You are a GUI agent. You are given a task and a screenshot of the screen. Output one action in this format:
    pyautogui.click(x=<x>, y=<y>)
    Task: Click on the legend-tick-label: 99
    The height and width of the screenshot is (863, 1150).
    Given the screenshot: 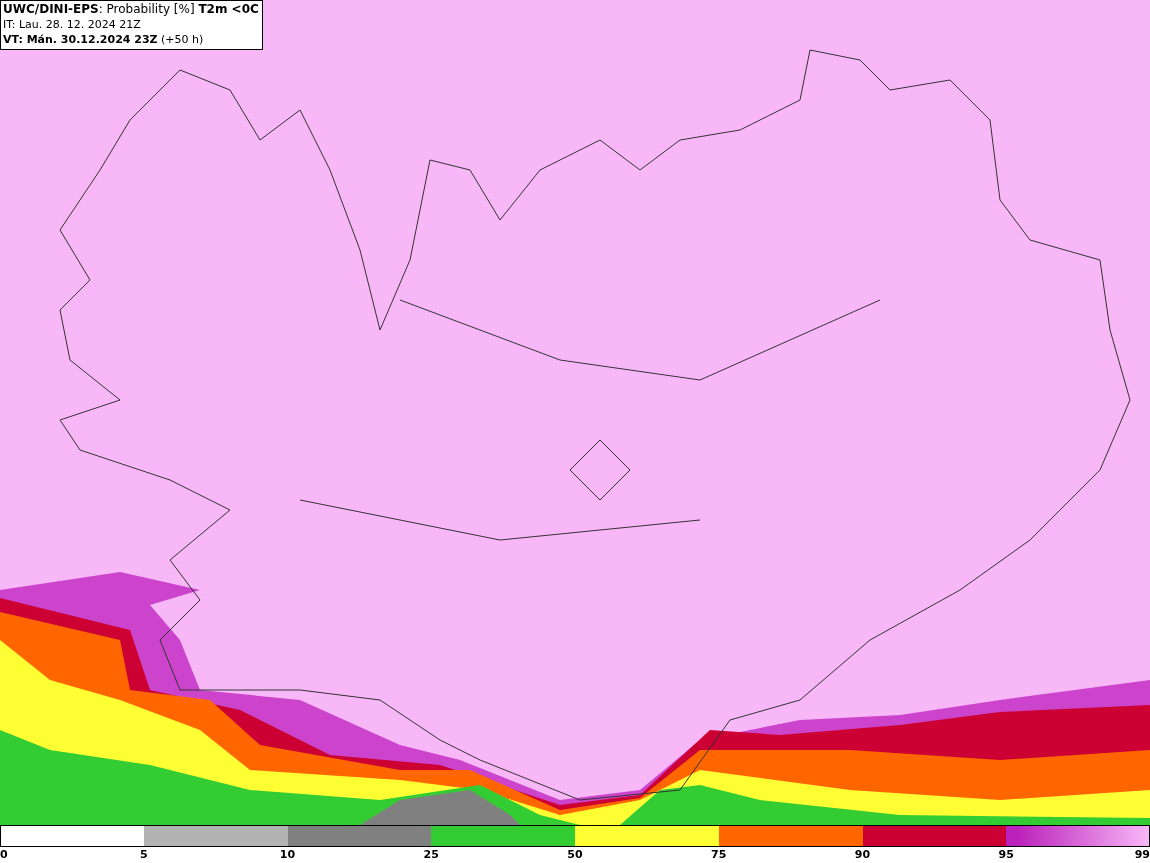 What is the action you would take?
    pyautogui.click(x=1142, y=855)
    